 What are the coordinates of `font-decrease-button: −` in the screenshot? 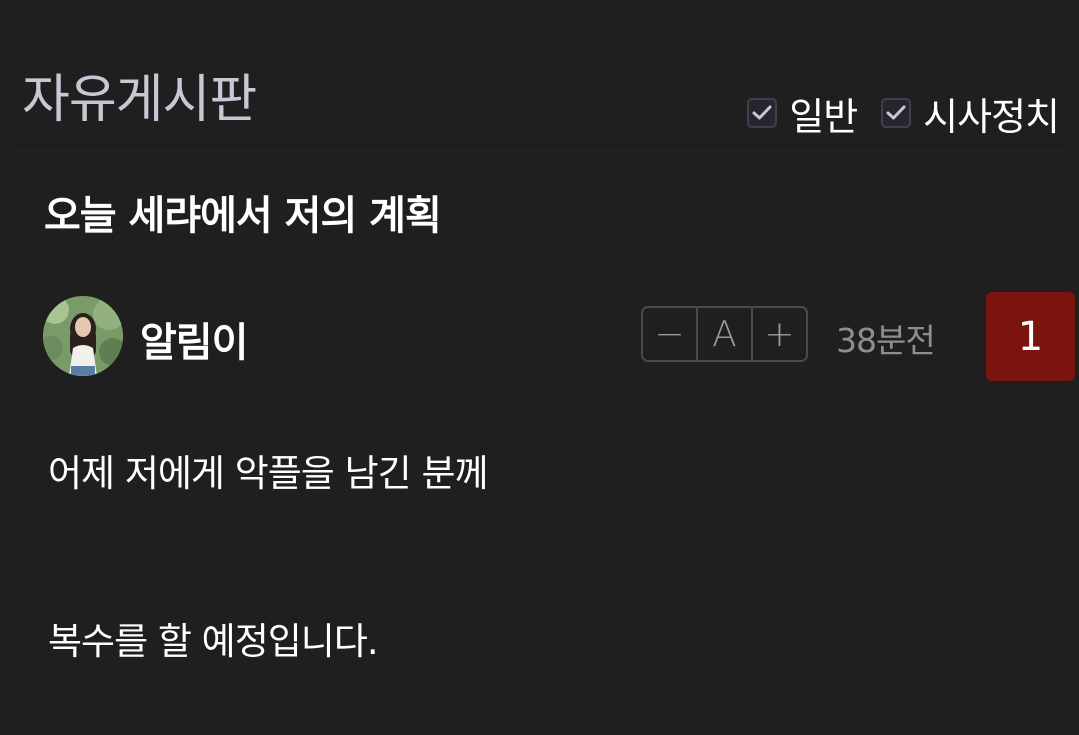 It's located at (669, 334).